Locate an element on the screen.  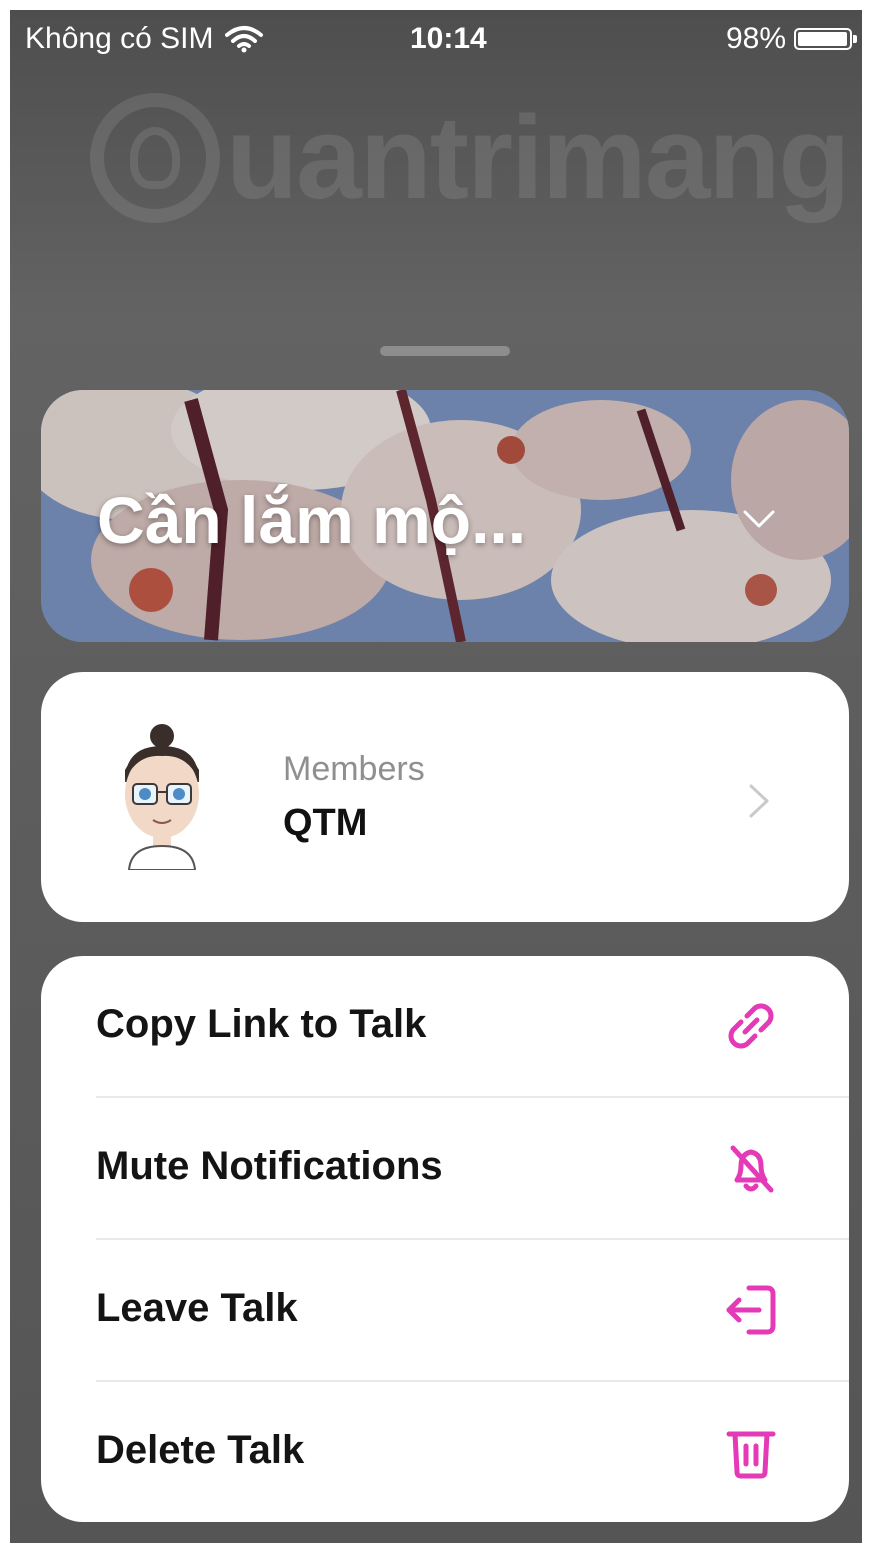
members-name: QTM is located at coordinates (325, 823).